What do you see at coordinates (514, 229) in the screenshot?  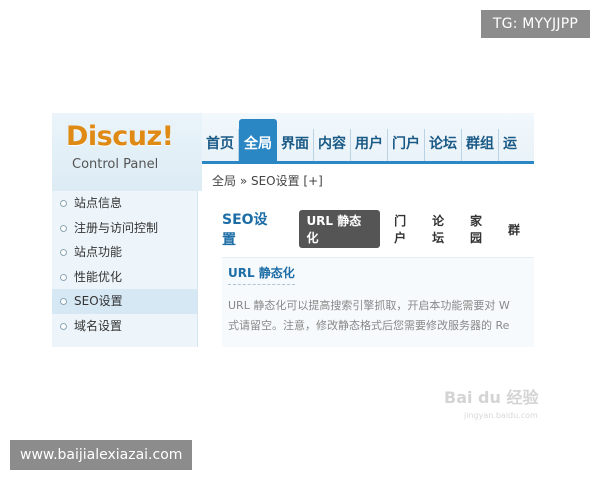 I see `tab-group: 群` at bounding box center [514, 229].